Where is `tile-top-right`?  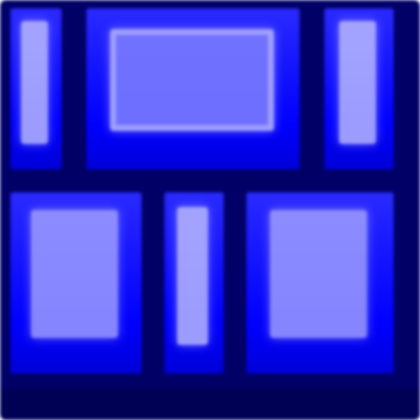
tile-top-right is located at coordinates (359, 89).